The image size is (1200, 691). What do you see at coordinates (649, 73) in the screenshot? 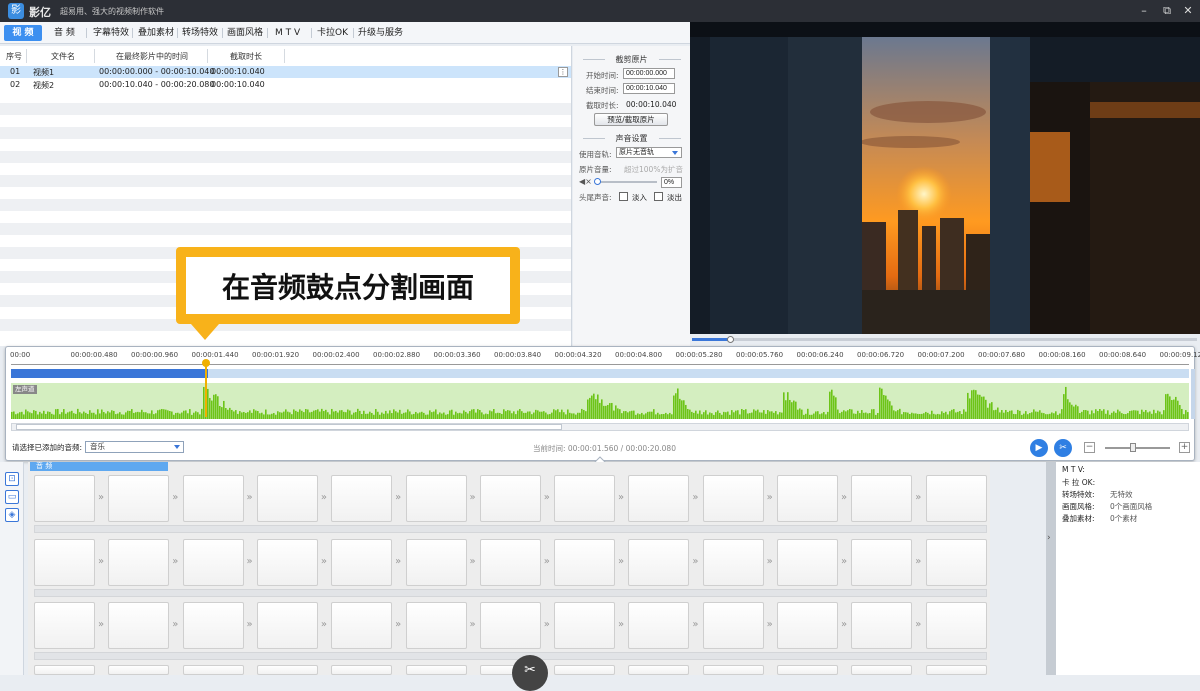
I see `start-time-field` at bounding box center [649, 73].